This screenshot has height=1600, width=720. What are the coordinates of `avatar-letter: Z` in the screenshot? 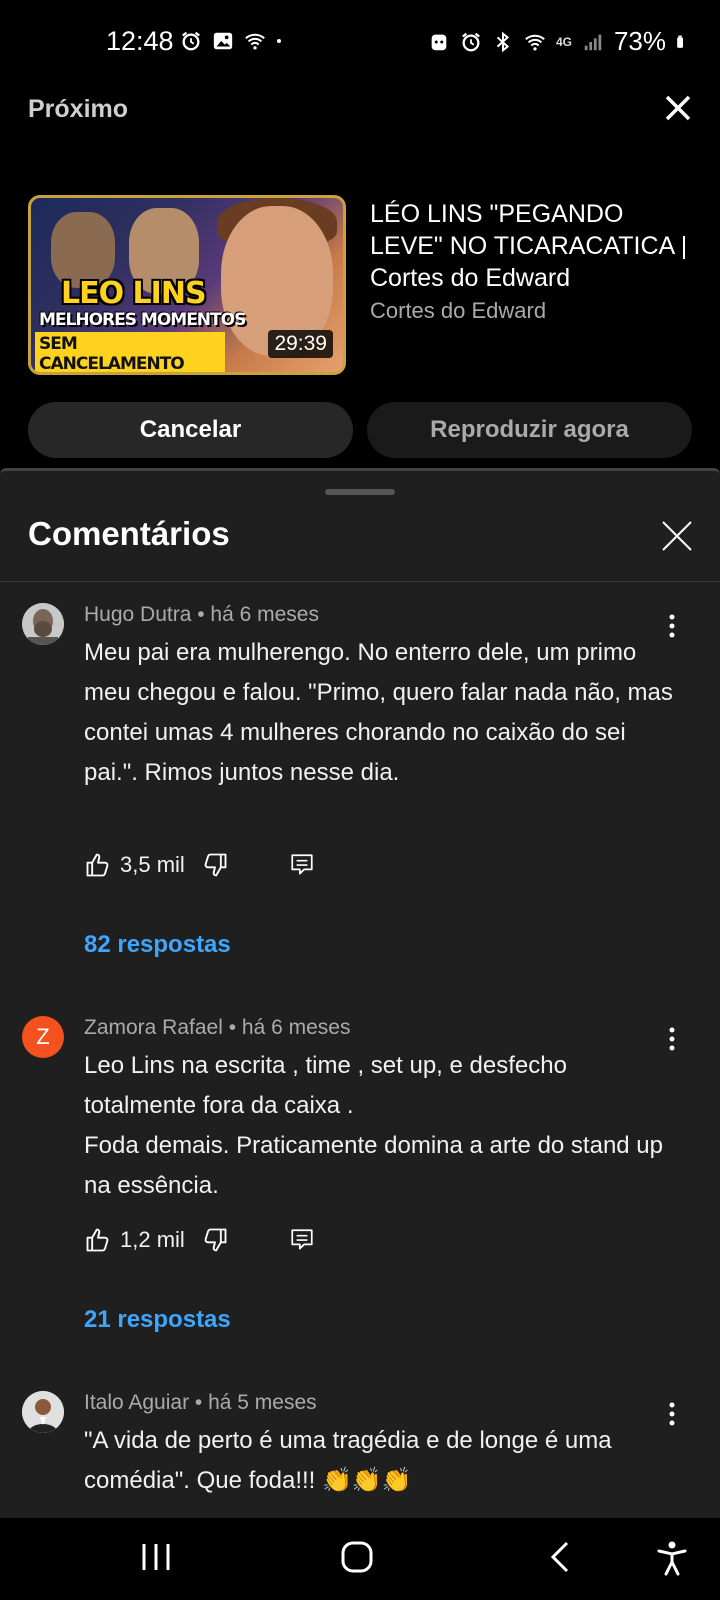 It's located at (43, 1036).